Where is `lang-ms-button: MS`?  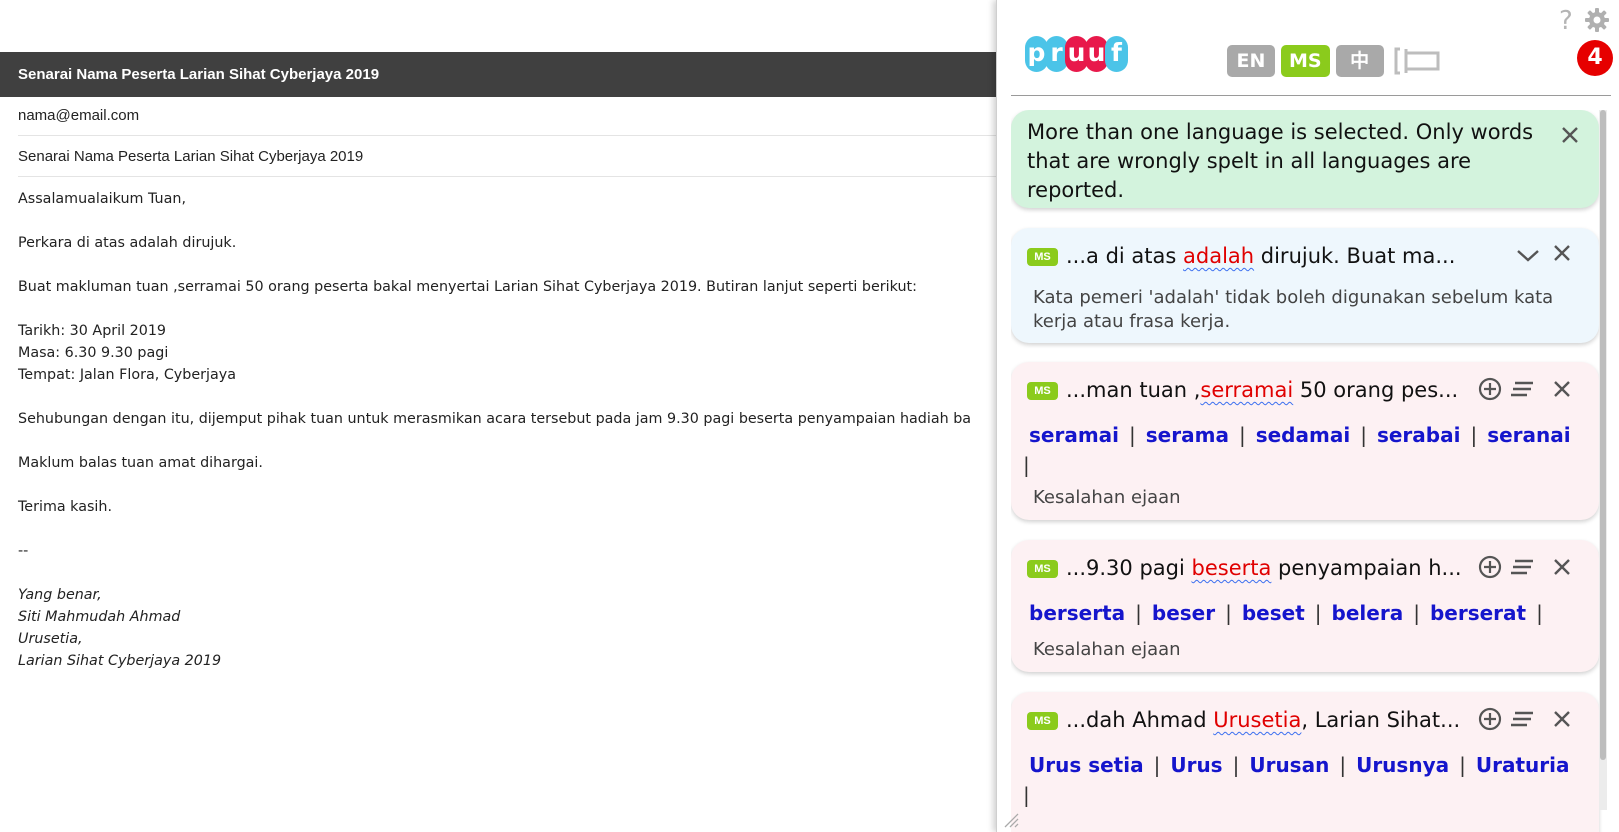
lang-ms-button: MS is located at coordinates (1305, 61).